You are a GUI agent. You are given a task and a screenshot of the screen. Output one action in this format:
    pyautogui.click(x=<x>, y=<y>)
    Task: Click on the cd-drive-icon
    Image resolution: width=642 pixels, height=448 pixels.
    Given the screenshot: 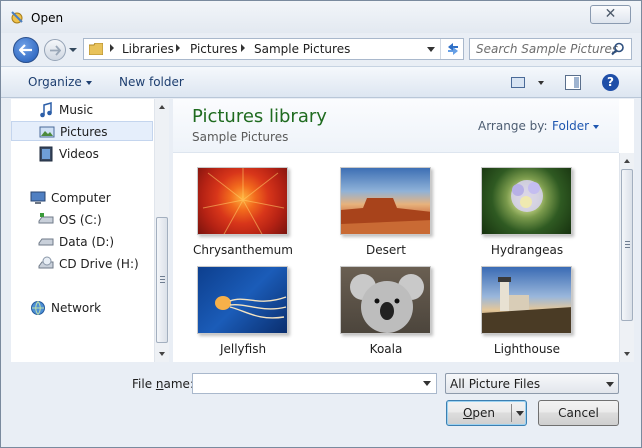 What is the action you would take?
    pyautogui.click(x=46, y=262)
    